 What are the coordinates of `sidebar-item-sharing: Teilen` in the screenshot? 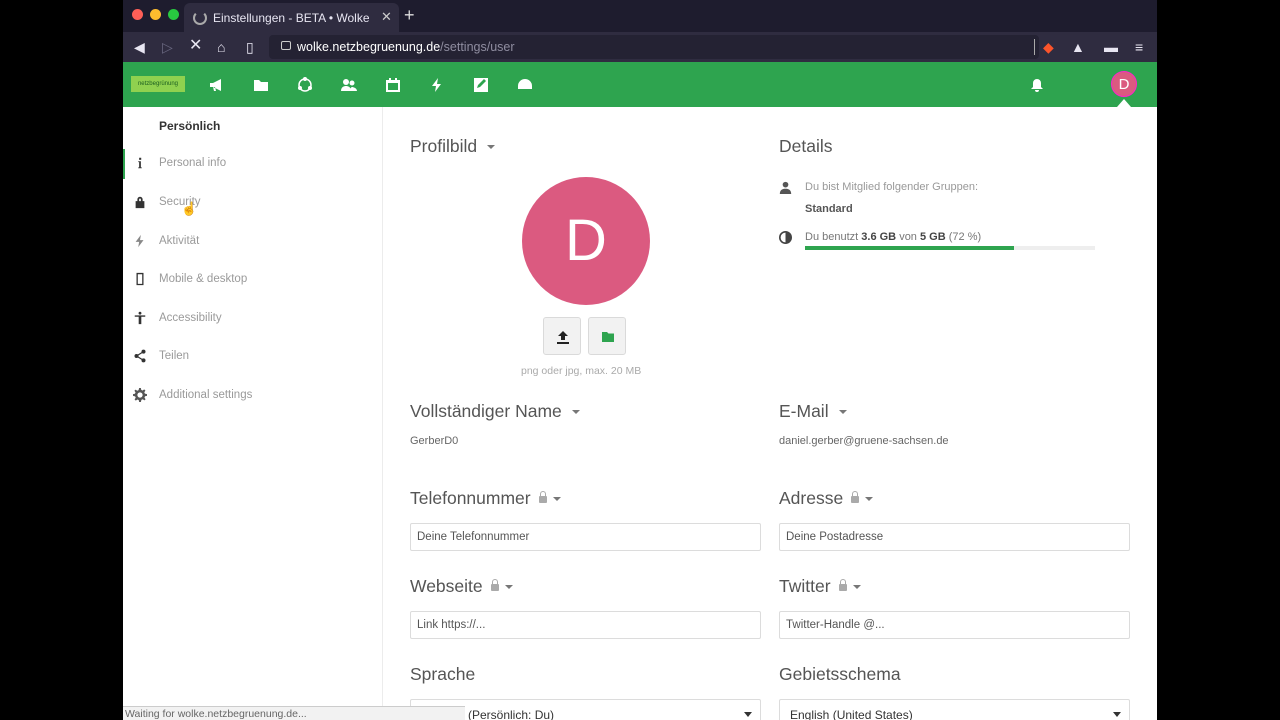 It's located at (252, 357).